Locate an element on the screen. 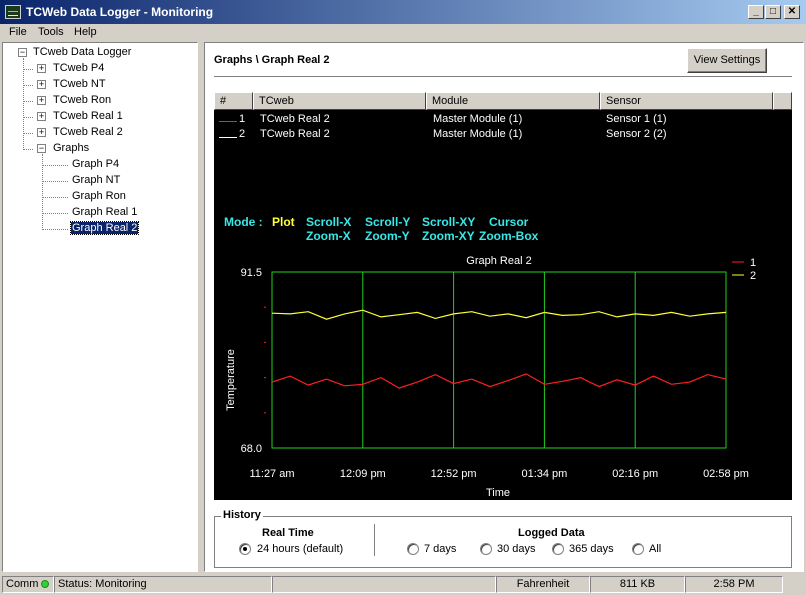 Image resolution: width=806 pixels, height=595 pixels. radio-7-days-label: 7 days is located at coordinates (440, 549).